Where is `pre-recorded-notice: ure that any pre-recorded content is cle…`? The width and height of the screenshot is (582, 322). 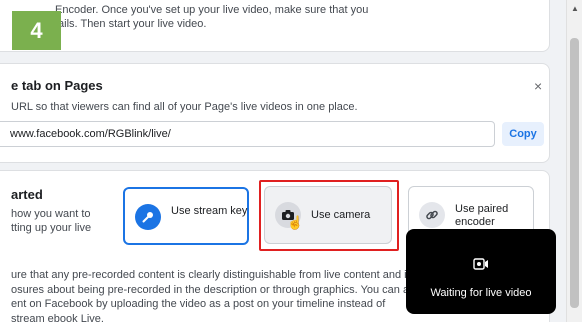
pre-recorded-notice: ure that any pre-recorded content is cle… is located at coordinates (215, 295).